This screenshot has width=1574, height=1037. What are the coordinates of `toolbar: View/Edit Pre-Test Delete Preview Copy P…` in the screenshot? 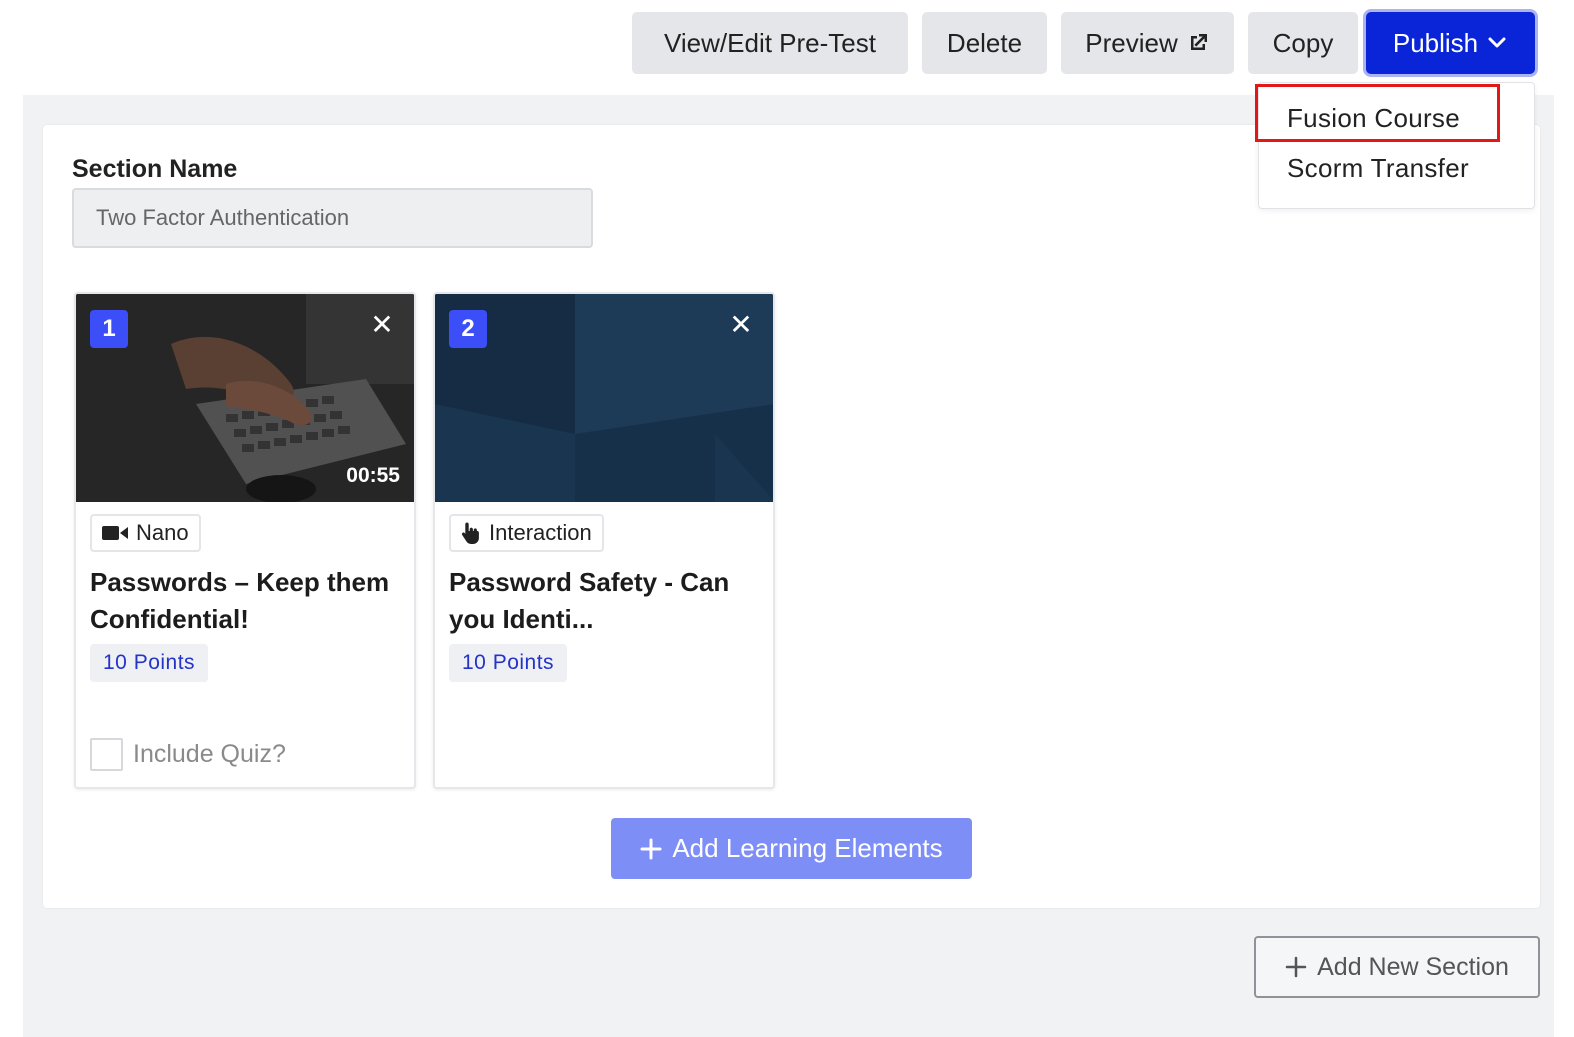 It's located at (787, 43).